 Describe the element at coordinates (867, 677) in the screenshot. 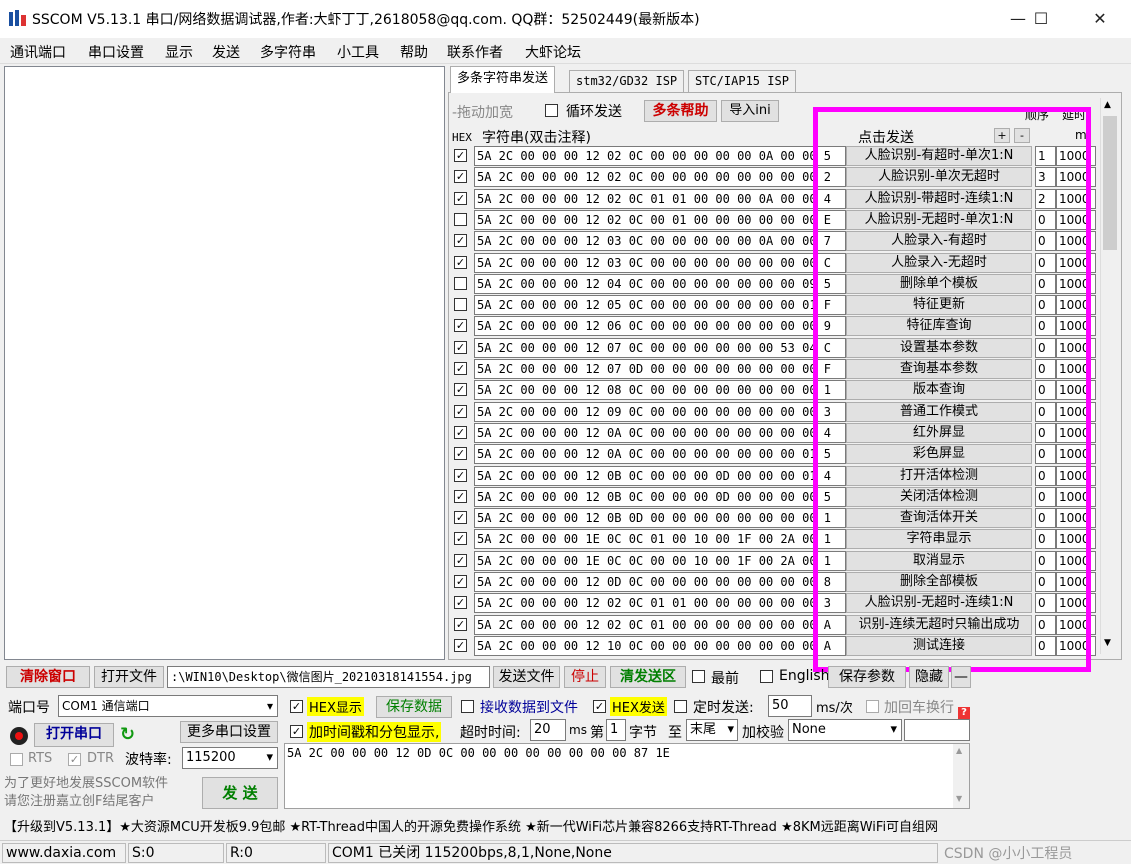

I see `save-params-button: 保存参数` at that location.